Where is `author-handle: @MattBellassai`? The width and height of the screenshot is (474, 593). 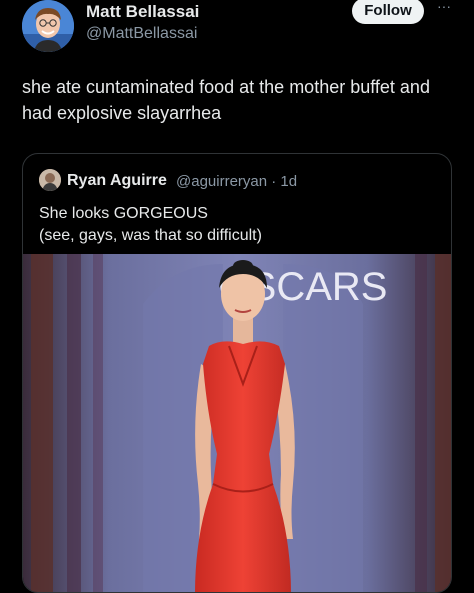 author-handle: @MattBellassai is located at coordinates (141, 34).